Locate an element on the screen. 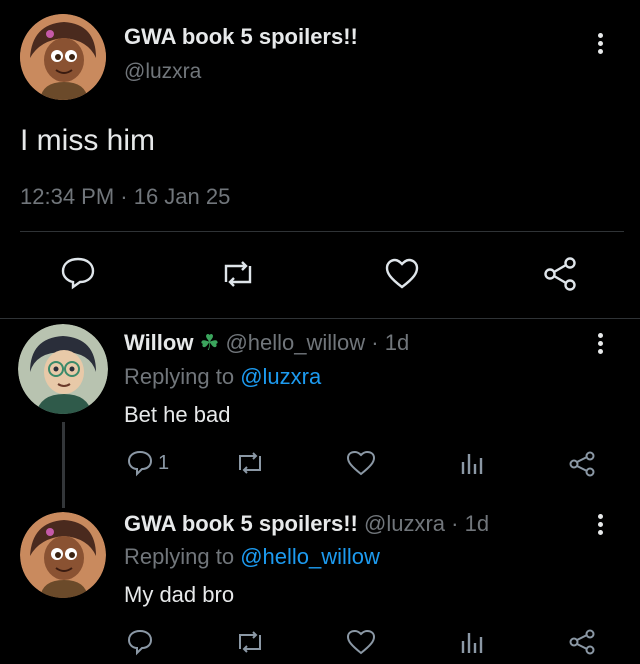 The image size is (640, 664). replying-to: Replying to @hello_willow is located at coordinates (252, 557).